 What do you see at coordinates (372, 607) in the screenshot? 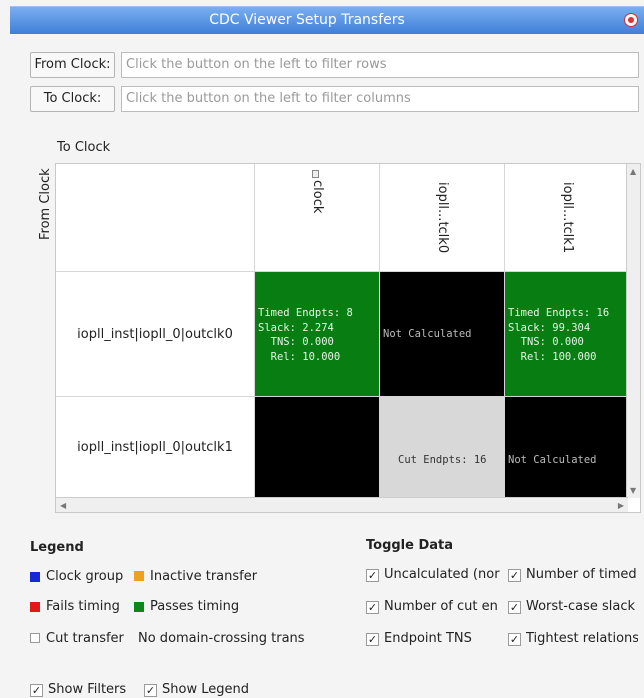
I see `toggle-cut-endpoints-checkbox: ✓` at bounding box center [372, 607].